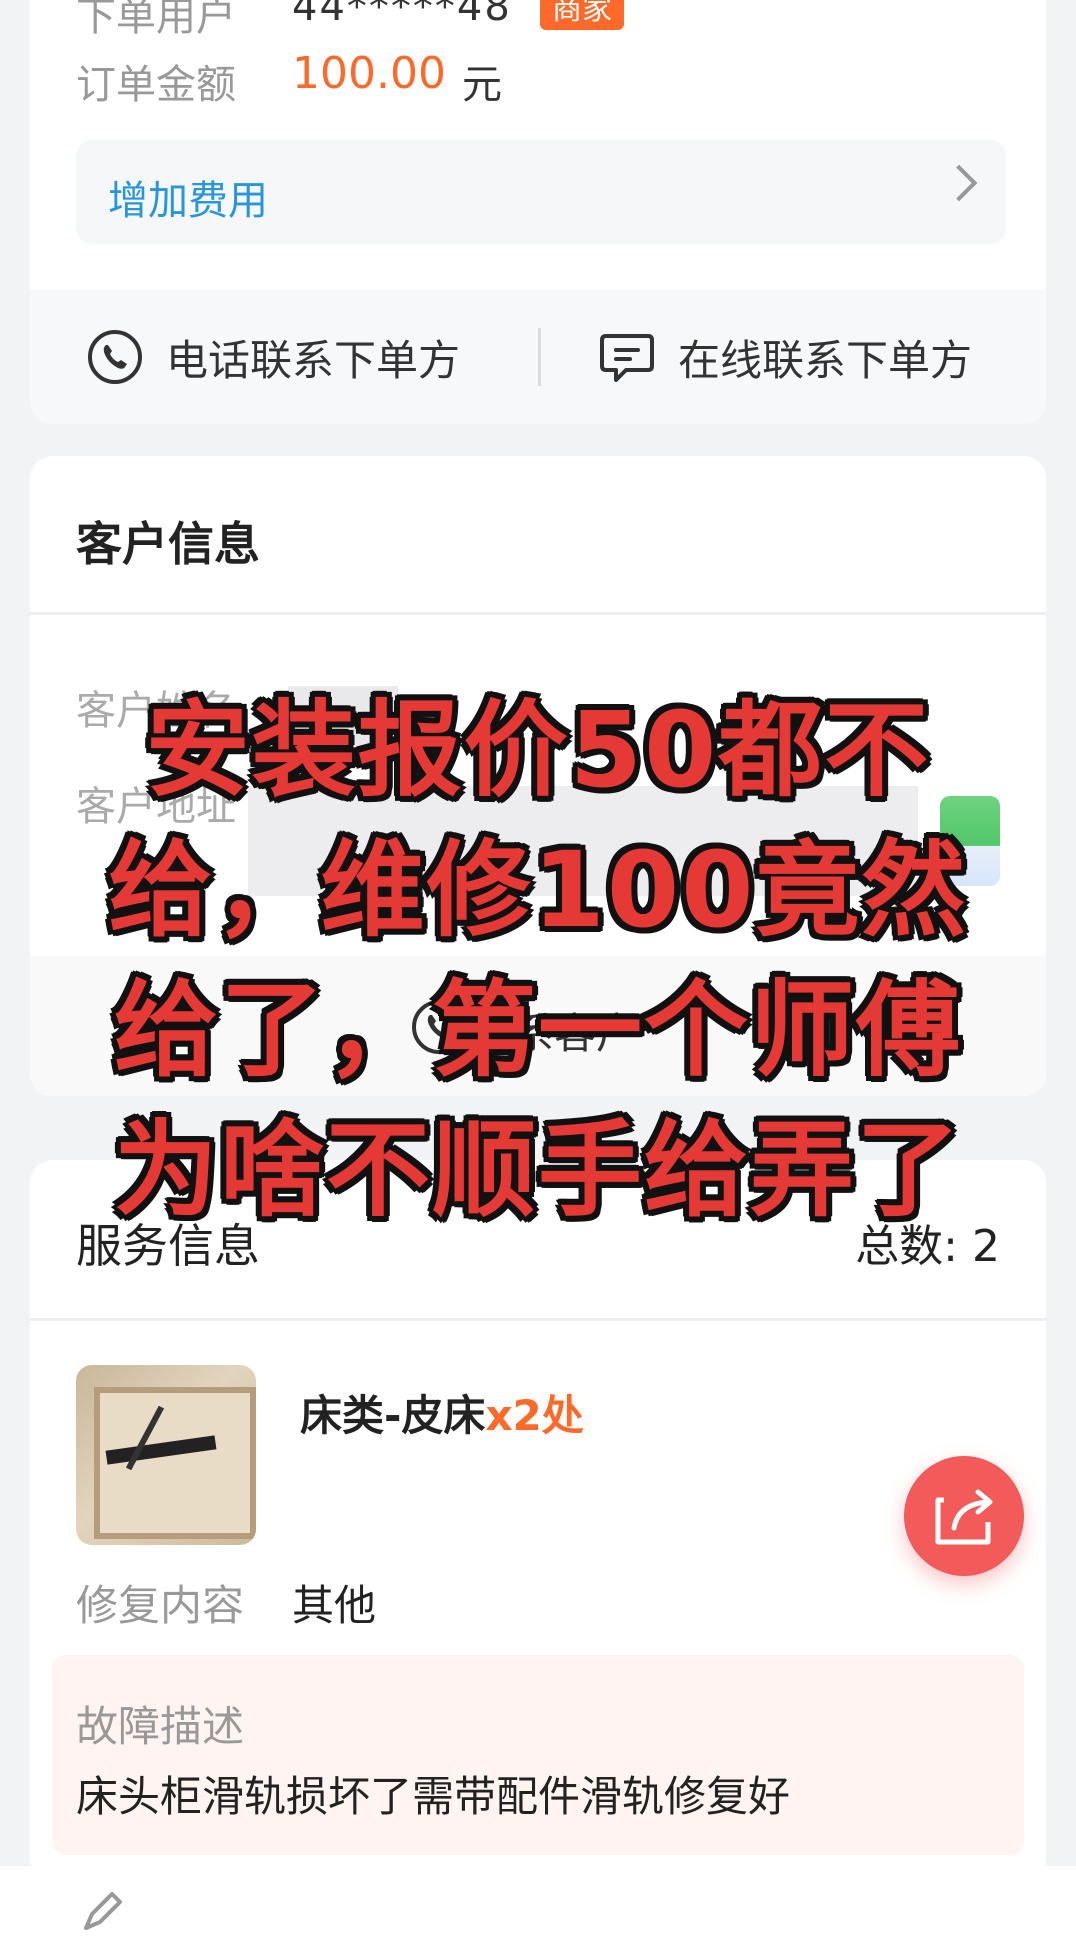  What do you see at coordinates (156, 20) in the screenshot?
I see `order-user-label: 下单用户` at bounding box center [156, 20].